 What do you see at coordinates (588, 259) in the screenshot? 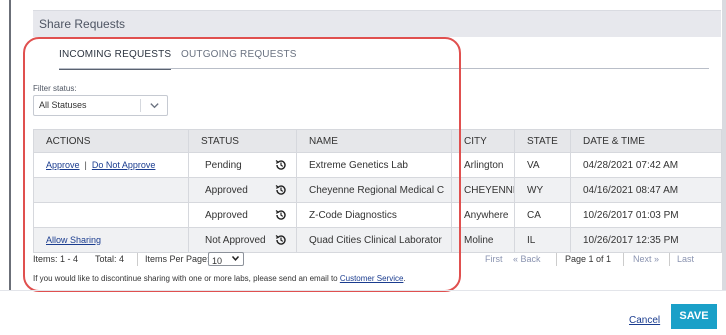
I see `pager-page-info: Page 1 of 1` at bounding box center [588, 259].